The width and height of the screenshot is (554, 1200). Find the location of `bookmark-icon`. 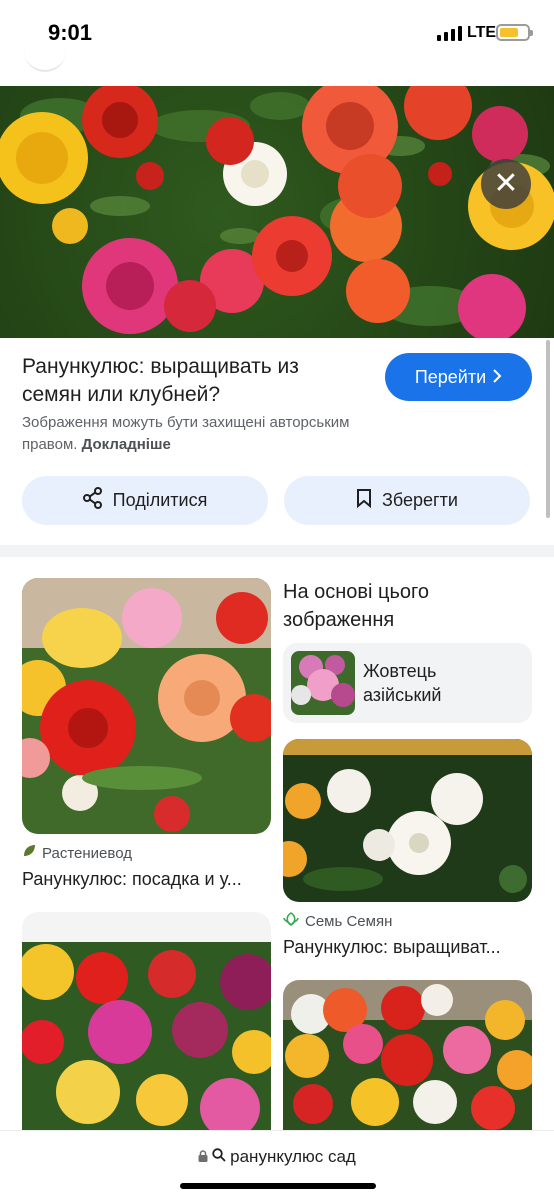

bookmark-icon is located at coordinates (364, 500).